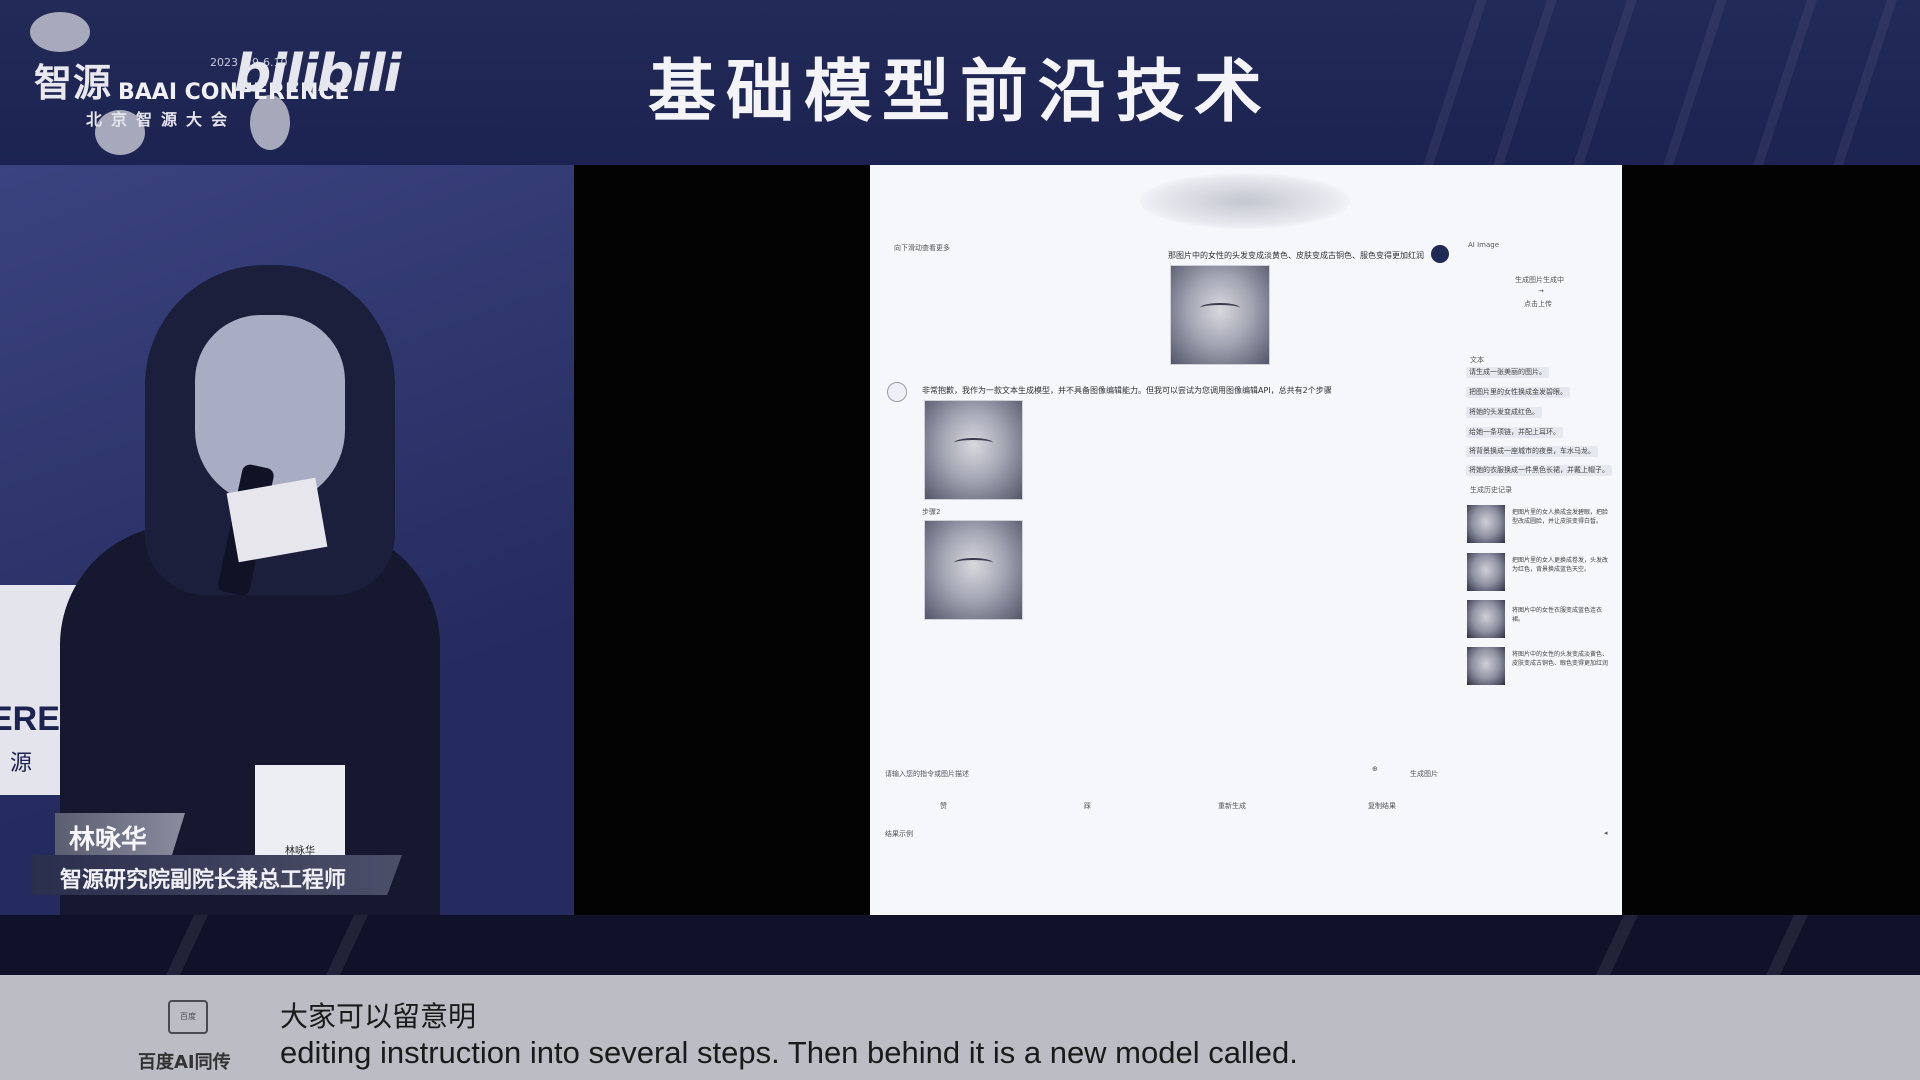 This screenshot has height=1080, width=1920. Describe the element at coordinates (1561, 659) in the screenshot. I see `history-item: 将图片中的女性的头发变成淡黄色、皮肤变成古铜色、眼色变得更加红润` at that location.